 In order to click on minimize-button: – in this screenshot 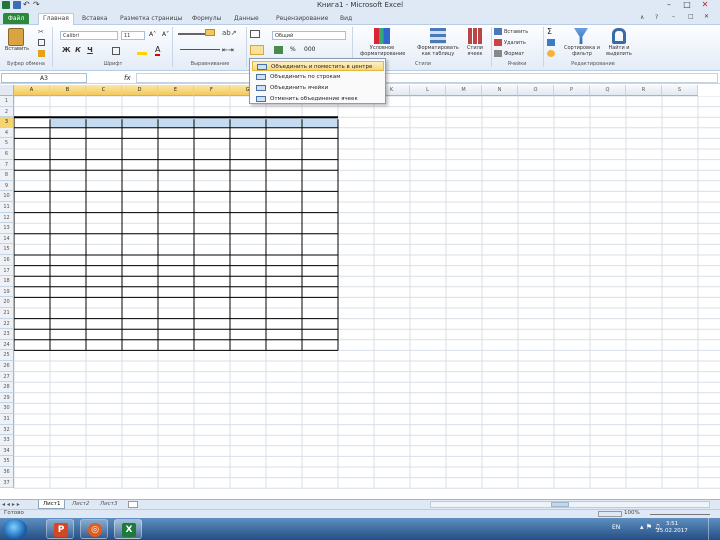, I will do `click(669, 5)`.